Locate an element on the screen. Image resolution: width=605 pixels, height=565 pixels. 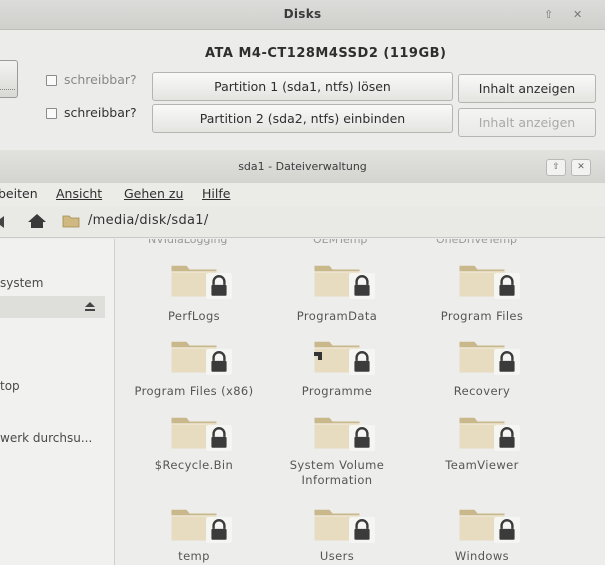
menu-help-label: Hilfe is located at coordinates (216, 193).